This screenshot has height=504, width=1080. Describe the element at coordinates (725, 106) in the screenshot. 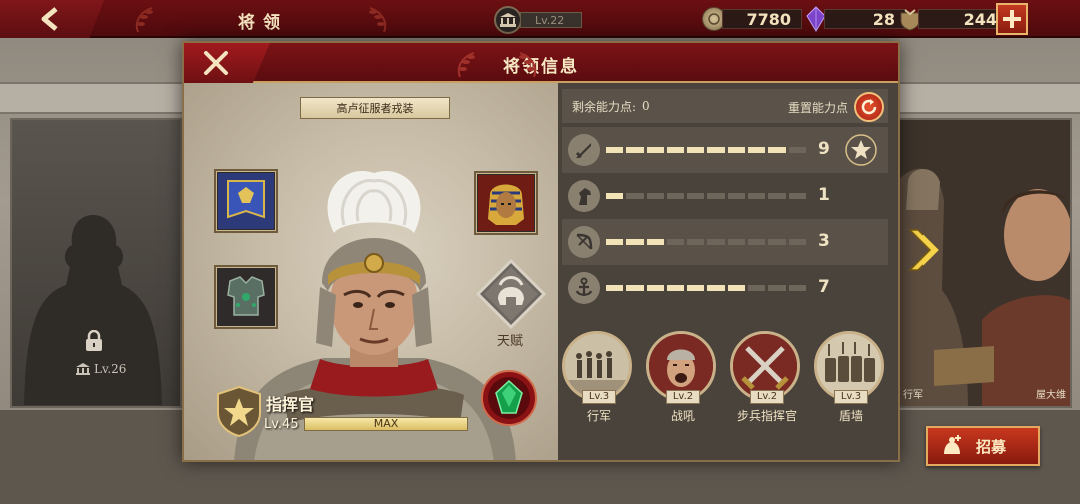

I see `ability-points-bar: 剩余能力点: 0 重置能力点` at that location.